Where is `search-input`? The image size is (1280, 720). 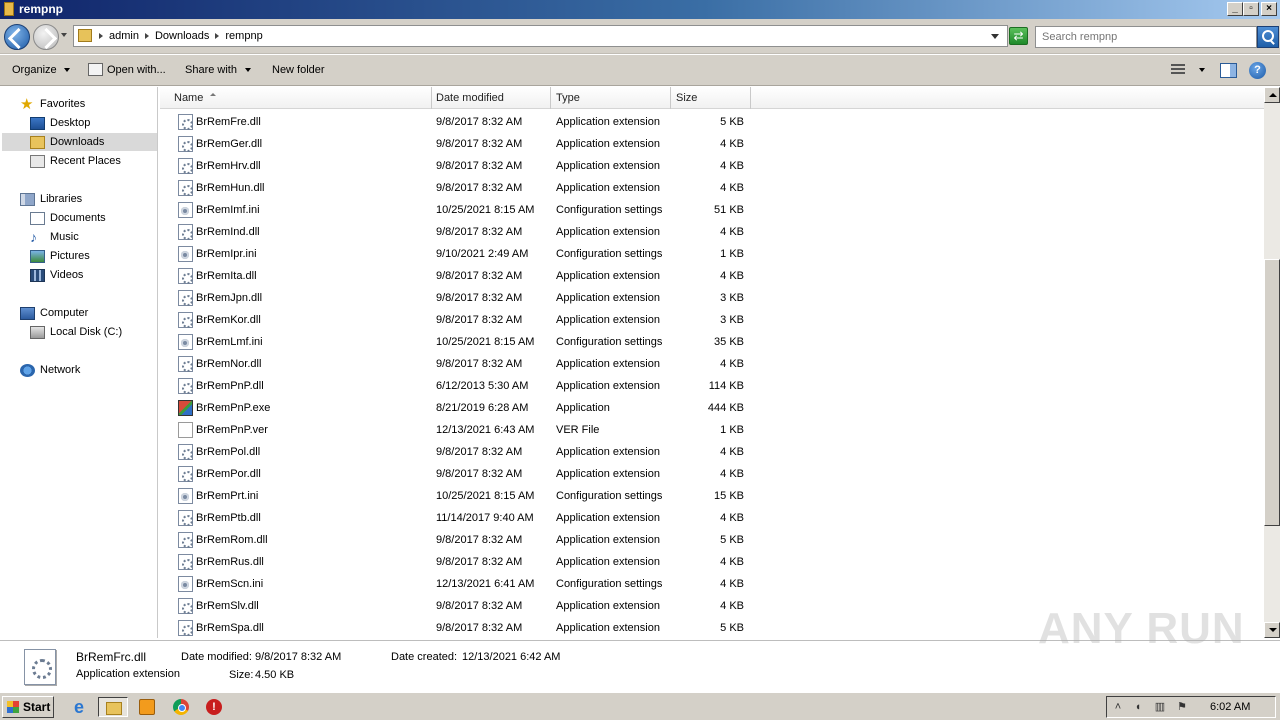
search-input is located at coordinates (1136, 37).